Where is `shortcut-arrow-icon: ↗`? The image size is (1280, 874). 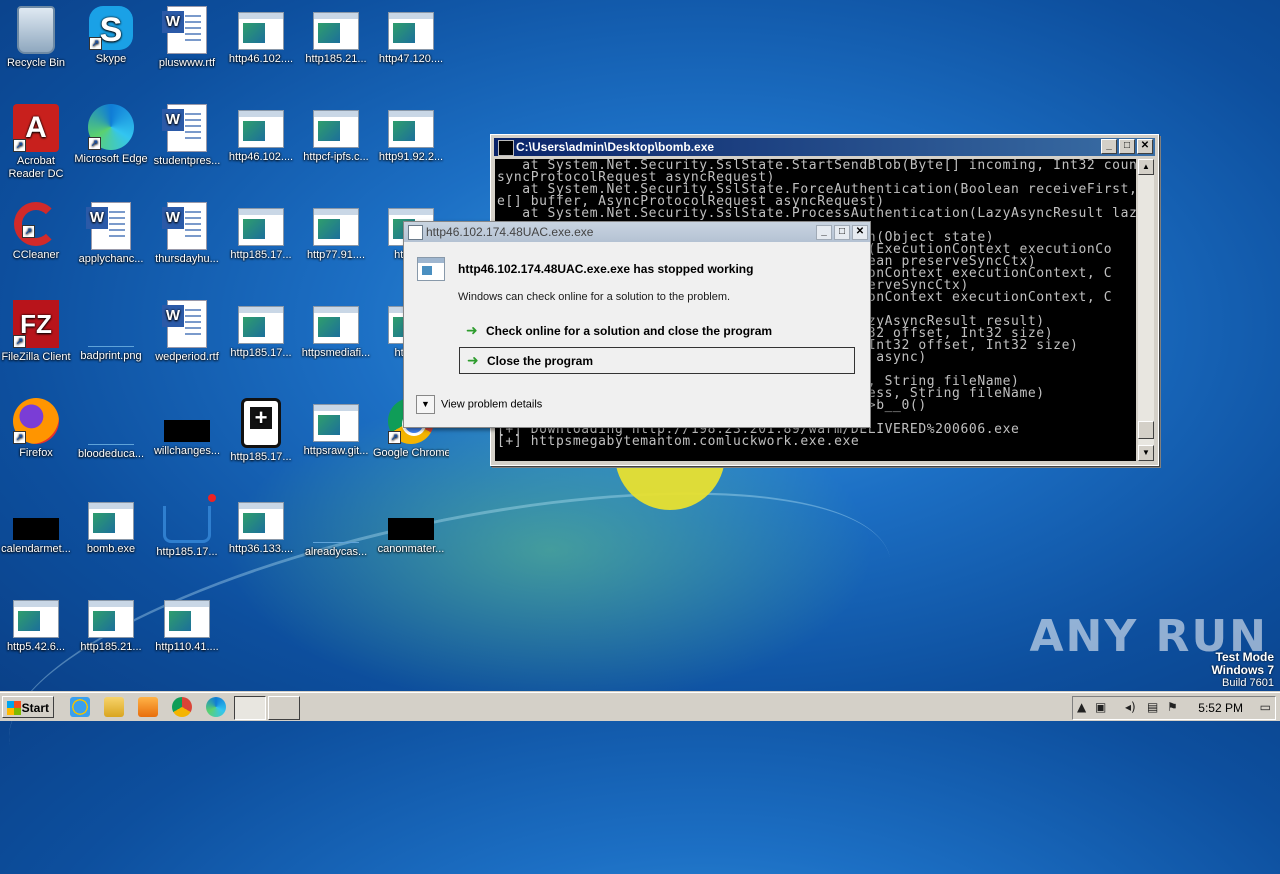
shortcut-arrow-icon: ↗ is located at coordinates (394, 437).